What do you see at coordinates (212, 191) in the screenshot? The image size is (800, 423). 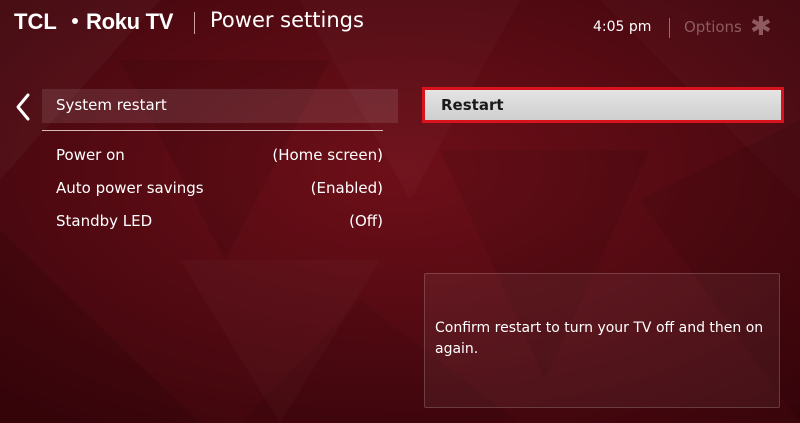 I see `menu-item-auto-power-savings: Auto power savings (Enabled)` at bounding box center [212, 191].